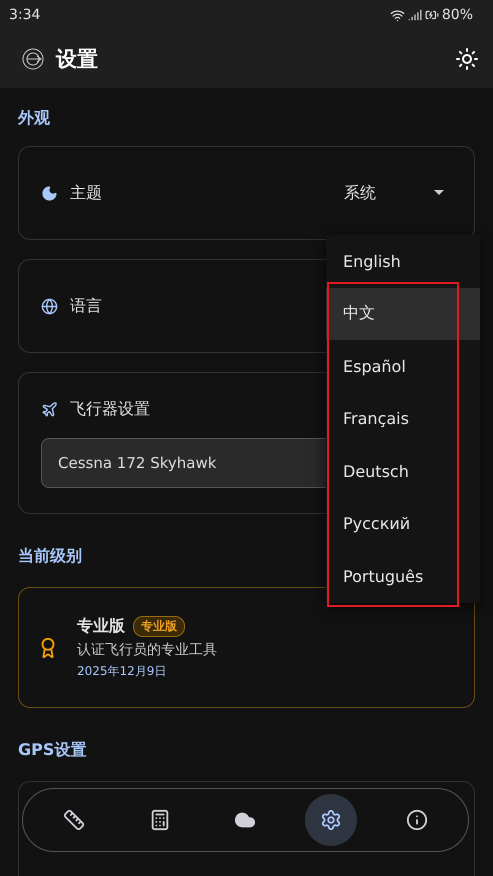 The width and height of the screenshot is (493, 876). What do you see at coordinates (403, 576) in the screenshot?
I see `language-option: Português` at bounding box center [403, 576].